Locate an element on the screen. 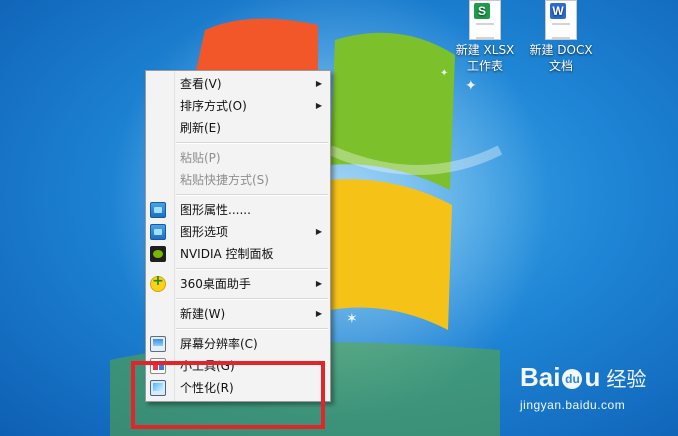  baidu-jingyan-watermark: Bai du u 经验 jingyan.baidu.com is located at coordinates (595, 387).